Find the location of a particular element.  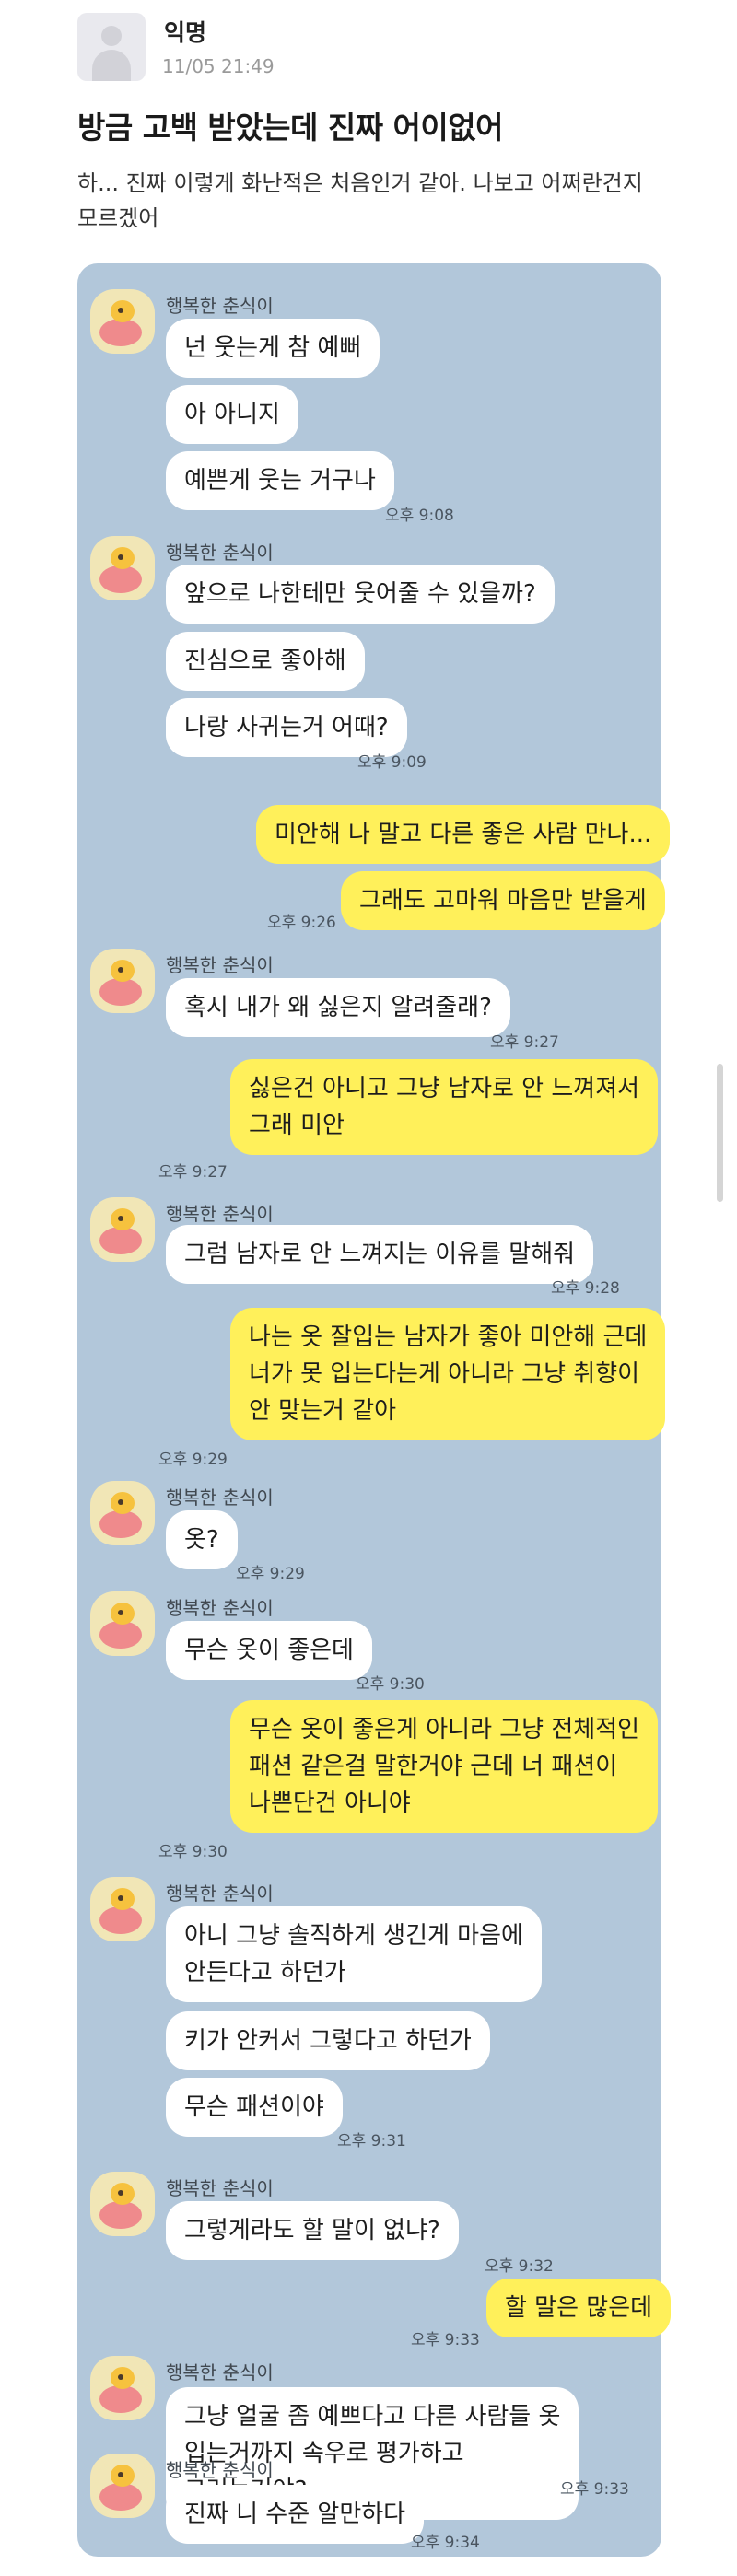

user-avatar-icon is located at coordinates (111, 47).